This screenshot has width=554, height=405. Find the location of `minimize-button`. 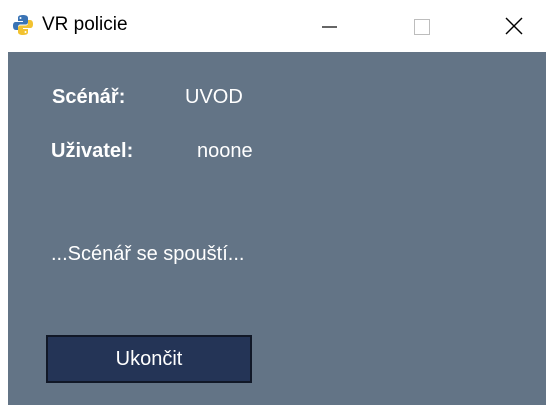

minimize-button is located at coordinates (329, 26).